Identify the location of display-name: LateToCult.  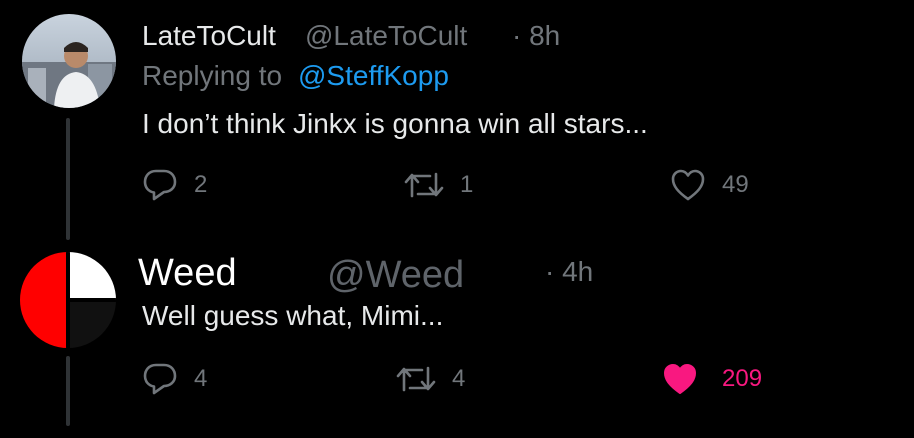
(209, 36).